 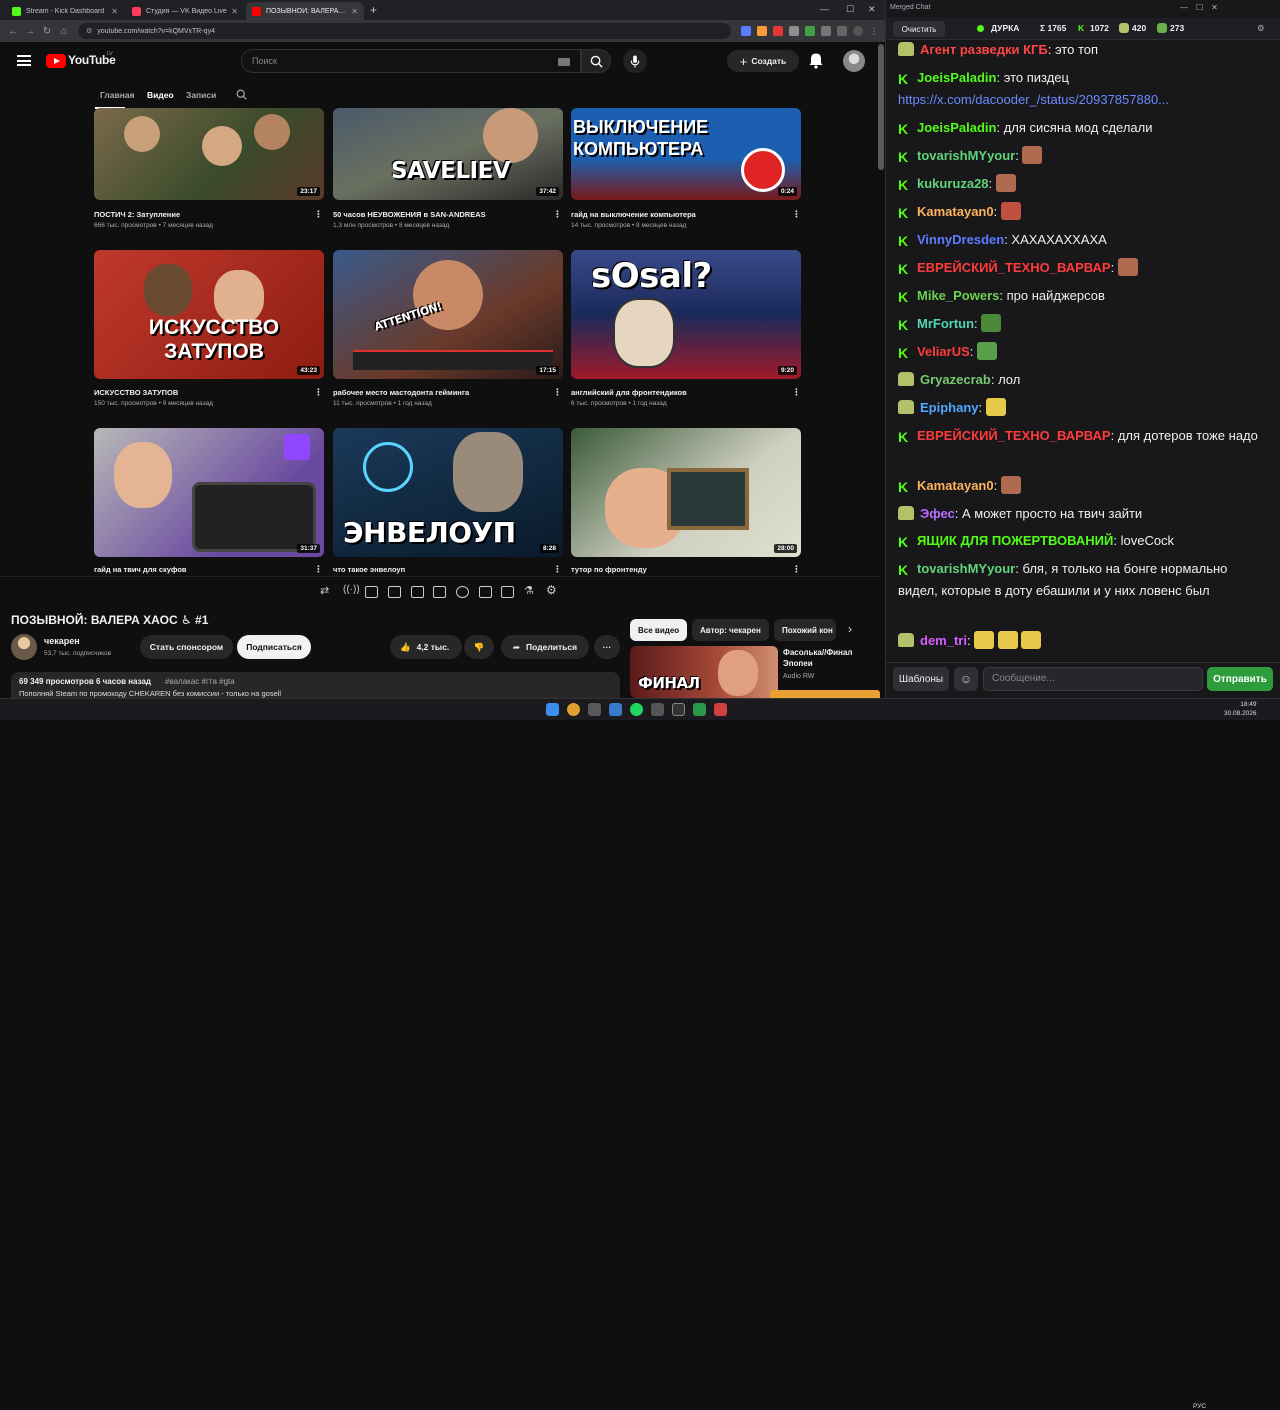 What do you see at coordinates (850, 9) in the screenshot?
I see `maximize-icon: ☐` at bounding box center [850, 9].